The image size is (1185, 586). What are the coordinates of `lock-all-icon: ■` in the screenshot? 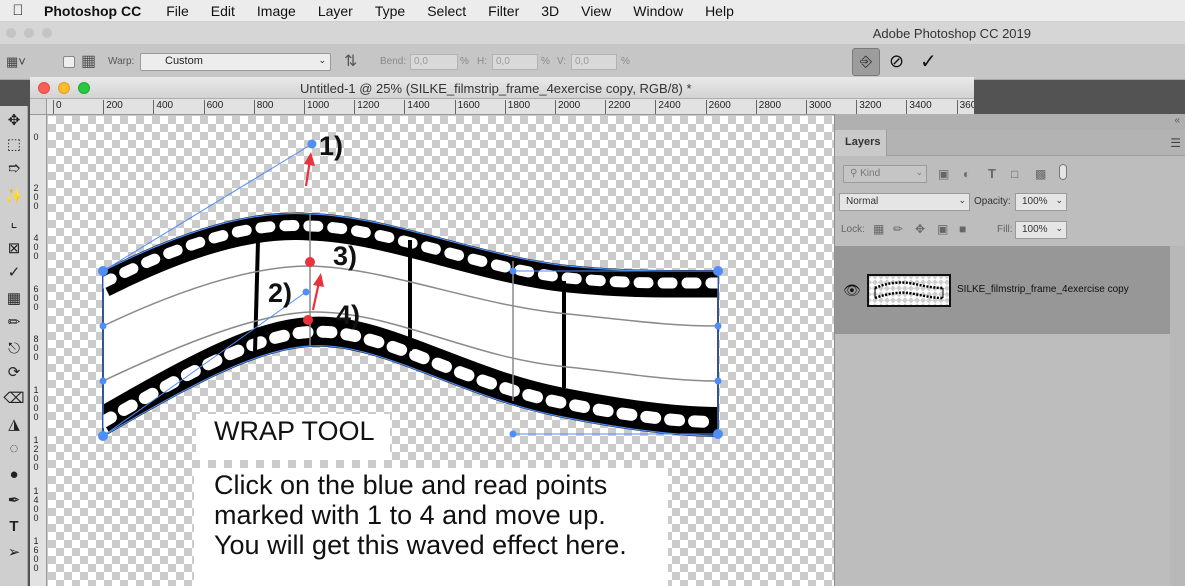 It's located at (962, 229).